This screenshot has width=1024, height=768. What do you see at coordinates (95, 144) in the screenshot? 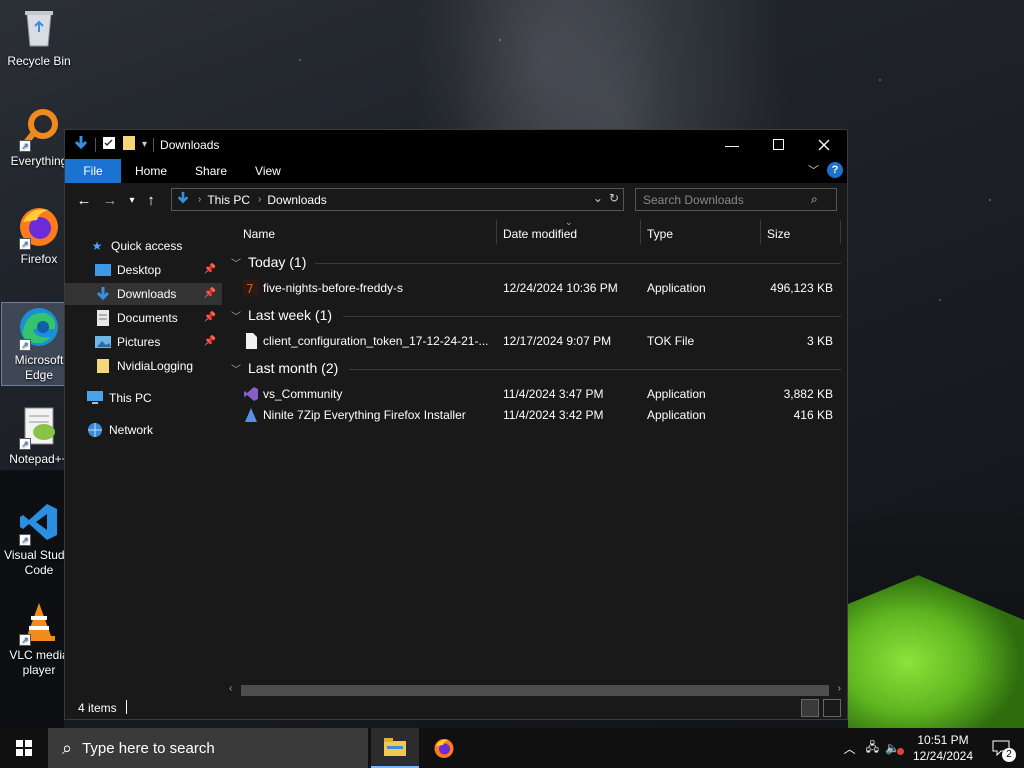
I see `toolbar-divider` at bounding box center [95, 144].